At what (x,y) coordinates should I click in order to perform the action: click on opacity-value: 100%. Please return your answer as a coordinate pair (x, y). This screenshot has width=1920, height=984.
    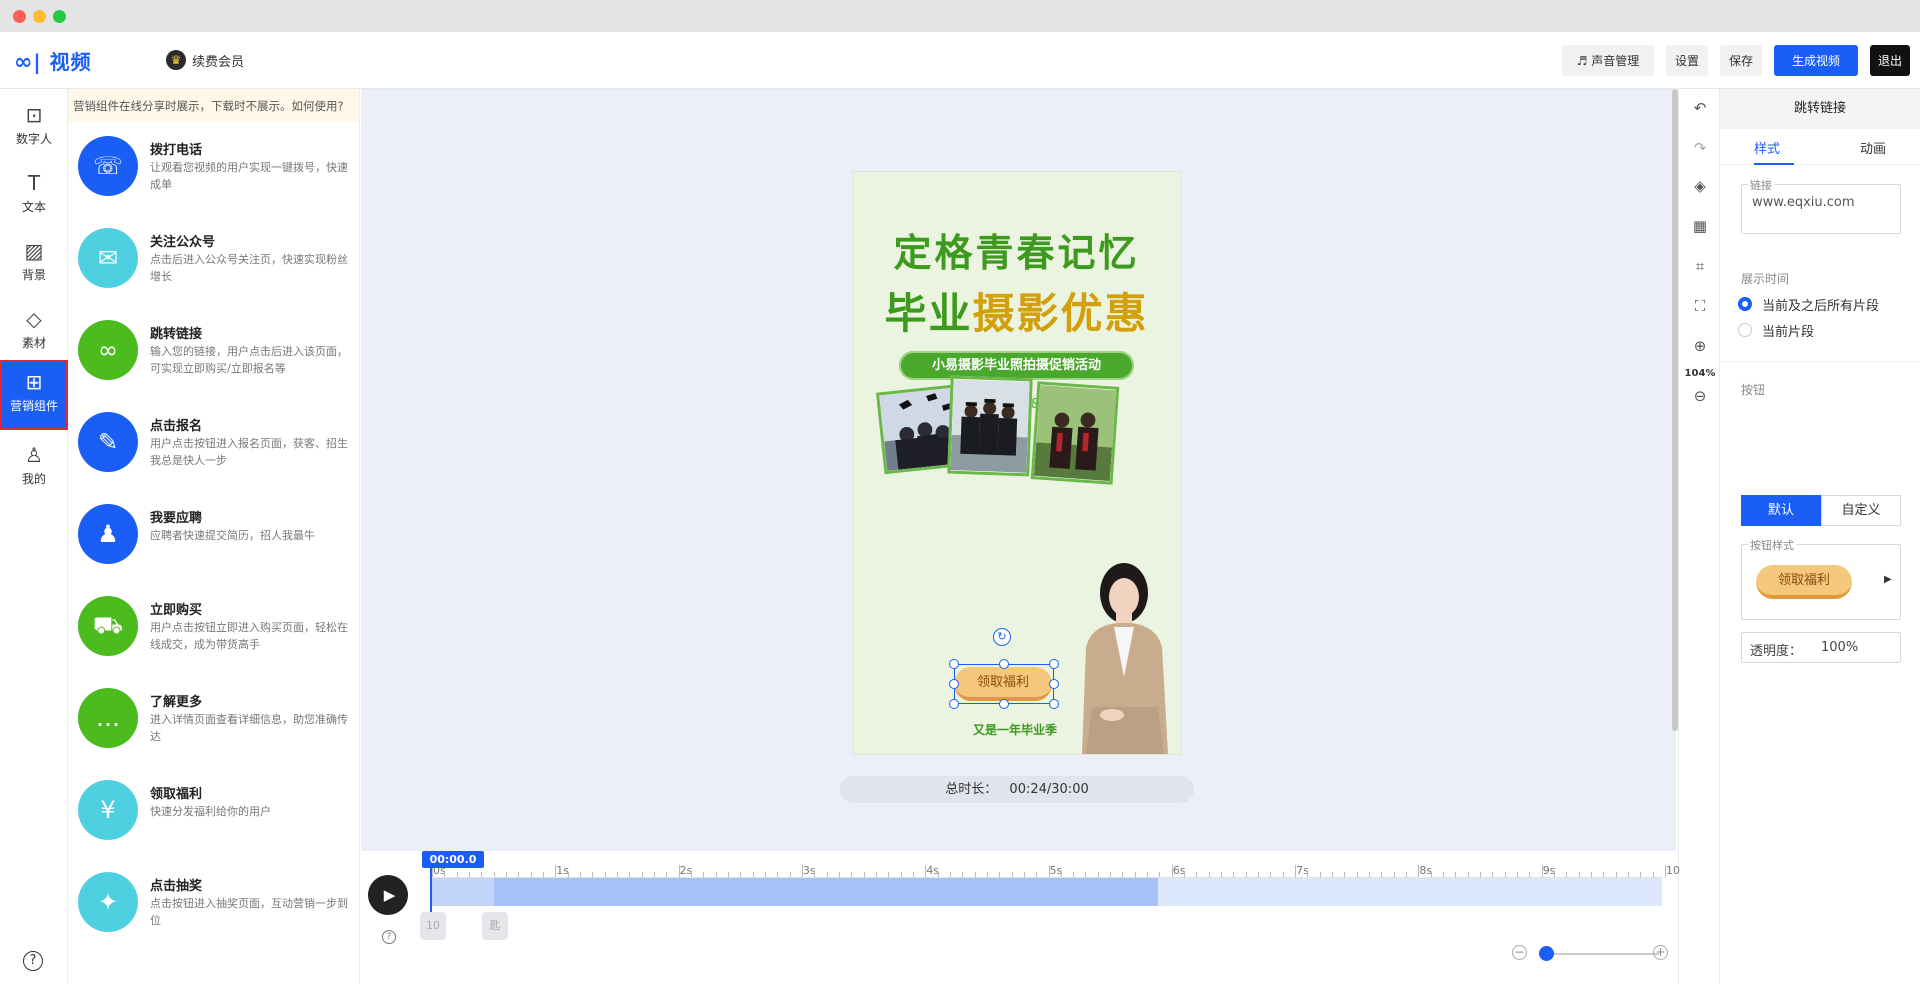
    Looking at the image, I should click on (1839, 647).